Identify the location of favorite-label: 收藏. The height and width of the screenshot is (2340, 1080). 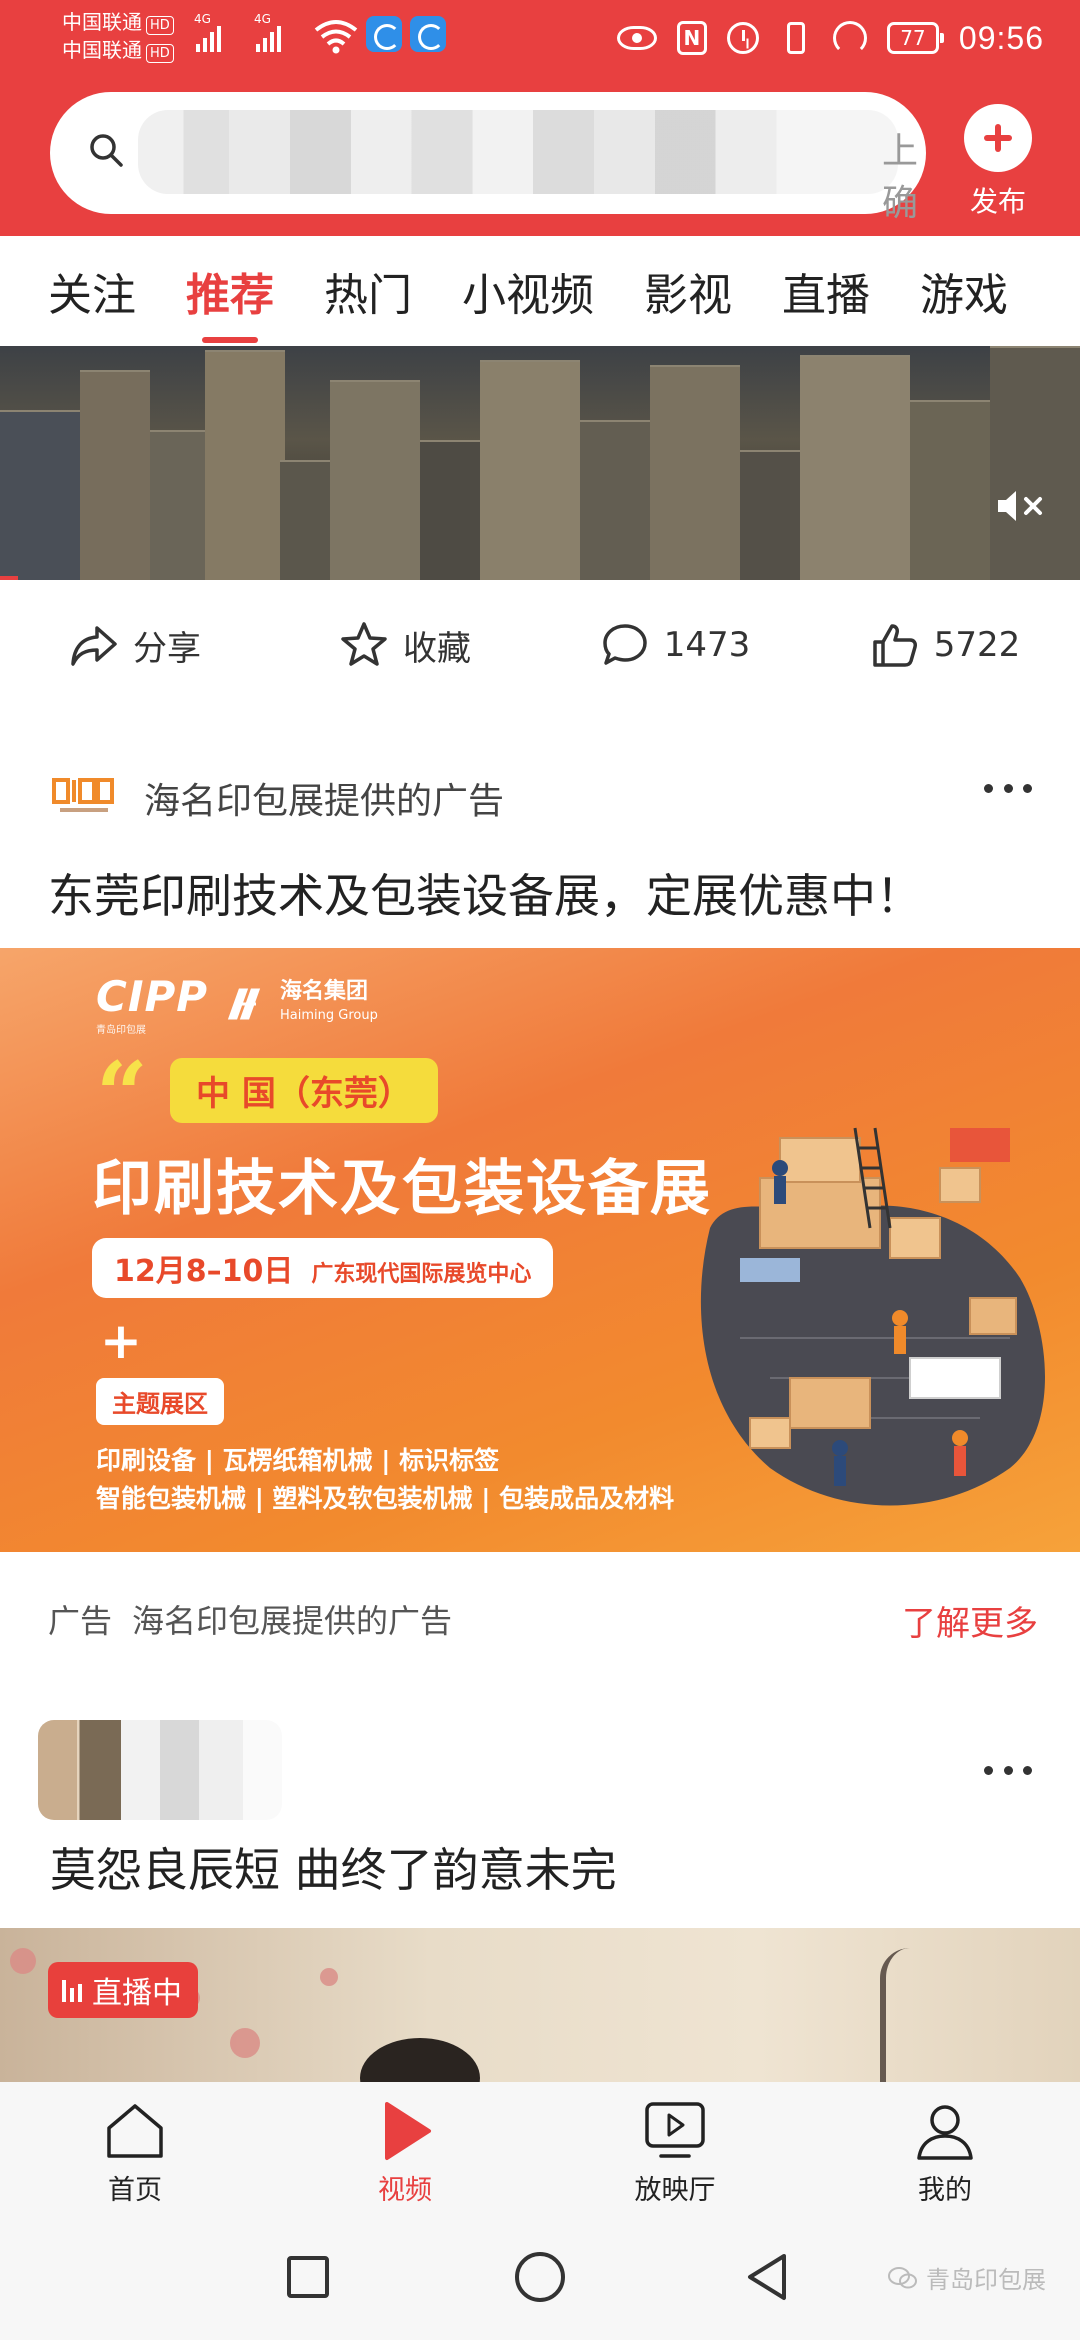
(437, 648).